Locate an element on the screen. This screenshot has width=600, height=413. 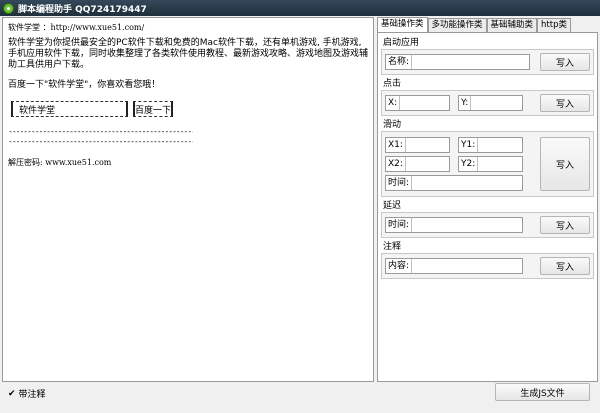
group-click: 点击 X: Y: 写入 is located at coordinates (487, 97).